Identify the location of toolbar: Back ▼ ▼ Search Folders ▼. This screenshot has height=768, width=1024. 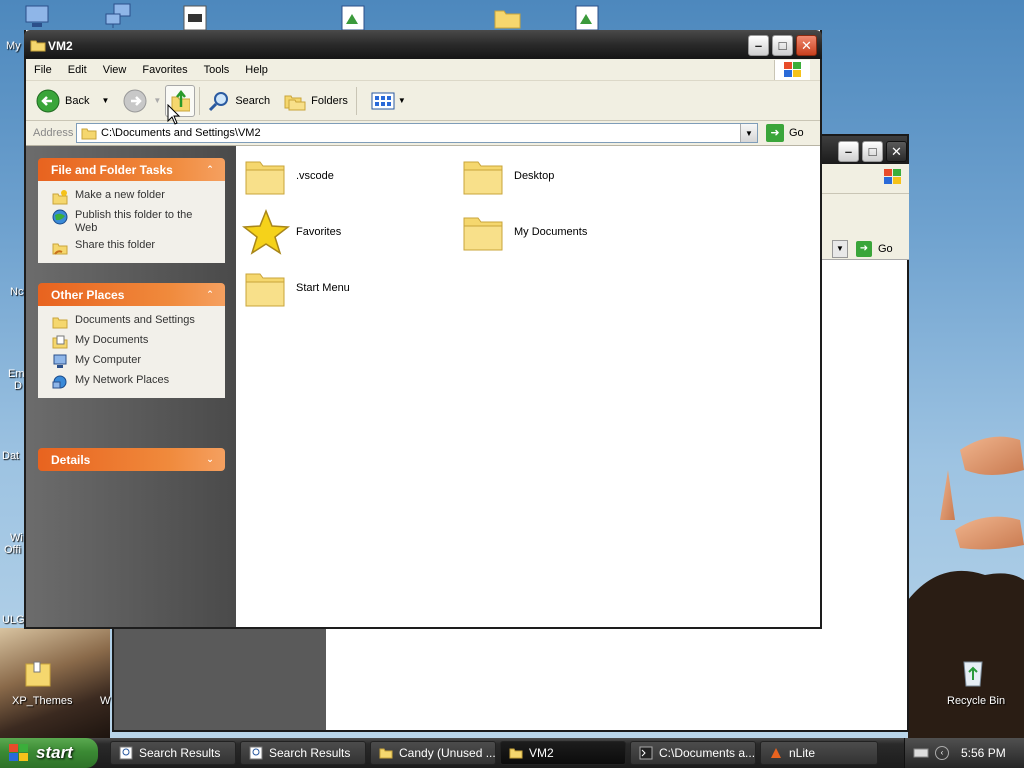
(423, 101).